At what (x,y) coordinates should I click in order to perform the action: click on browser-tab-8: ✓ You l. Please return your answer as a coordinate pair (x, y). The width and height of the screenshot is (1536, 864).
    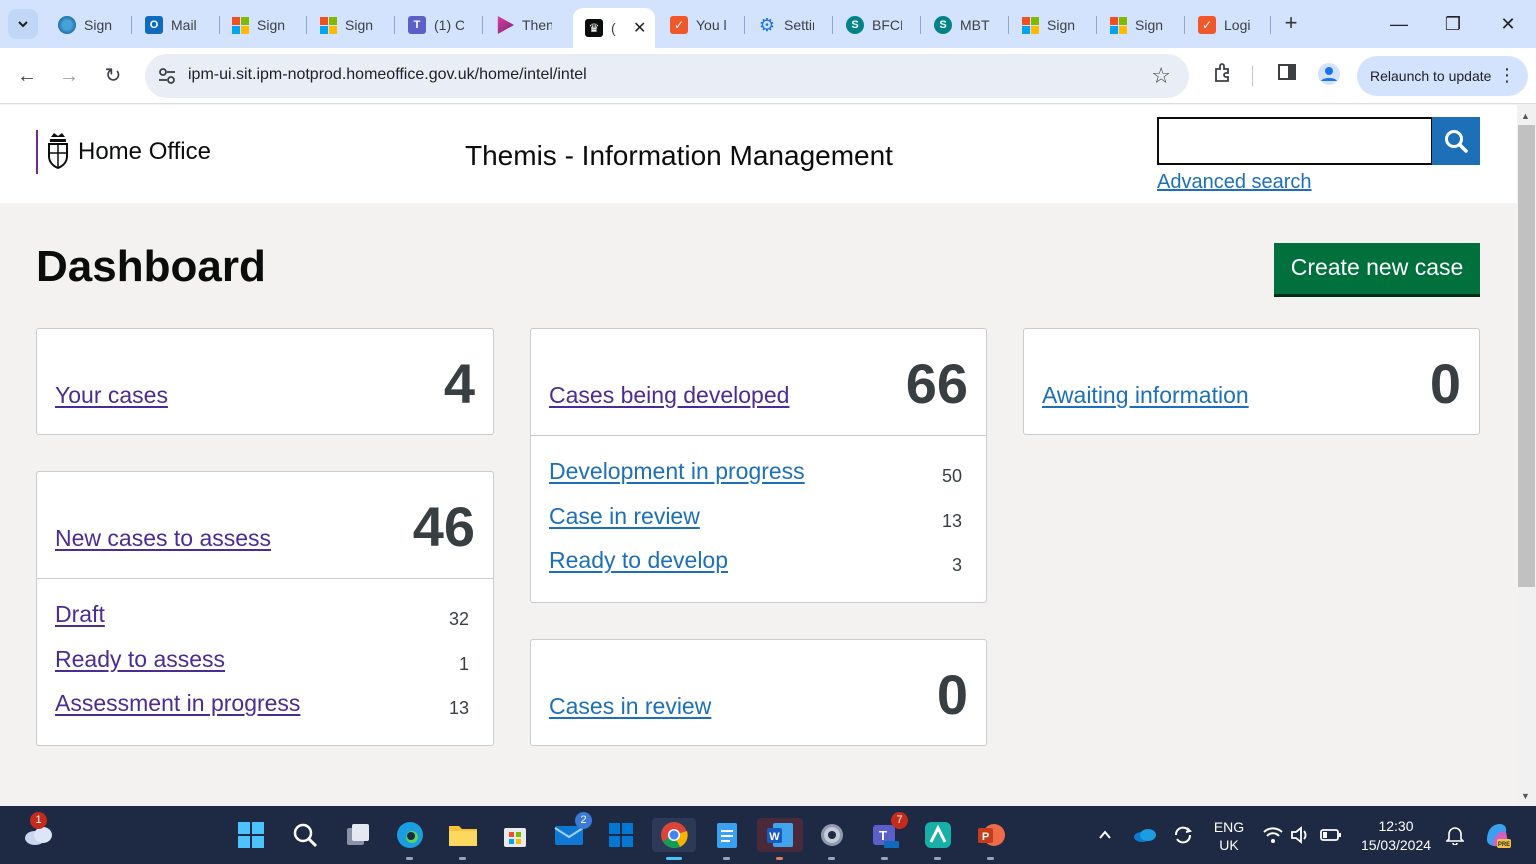
    Looking at the image, I should click on (701, 25).